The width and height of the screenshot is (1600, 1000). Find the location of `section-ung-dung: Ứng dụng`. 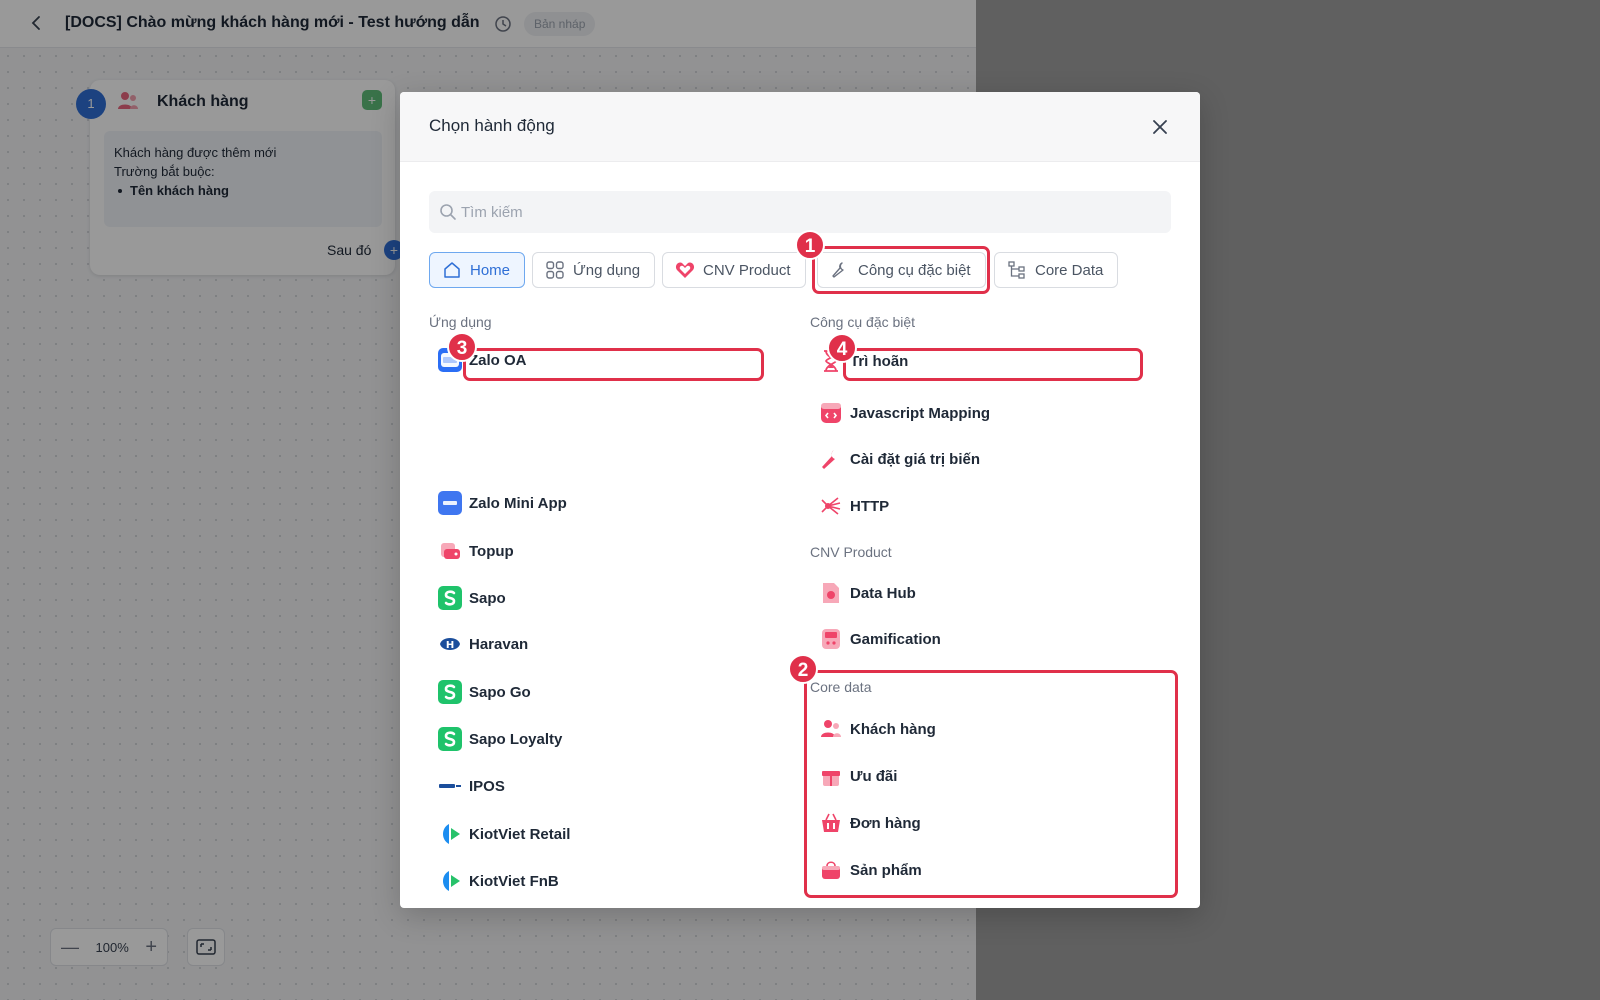

section-ung-dung: Ứng dụng is located at coordinates (460, 322).